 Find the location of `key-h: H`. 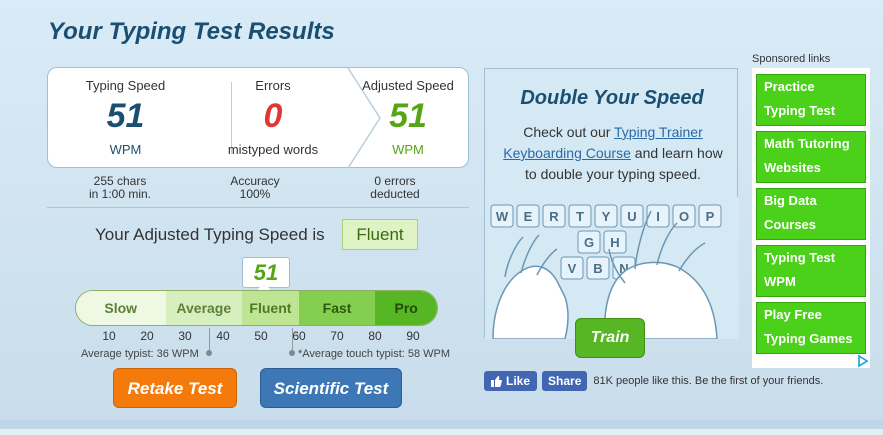

key-h: H is located at coordinates (614, 242).